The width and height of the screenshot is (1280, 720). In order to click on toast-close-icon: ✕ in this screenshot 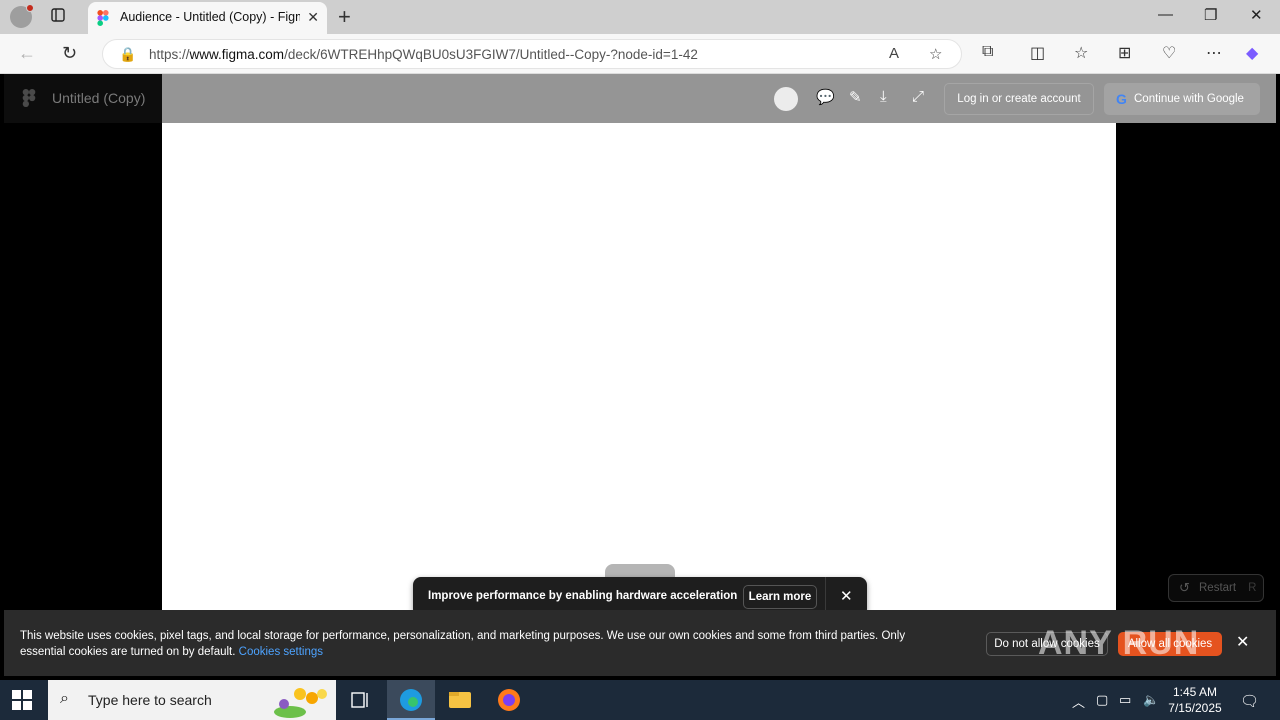, I will do `click(846, 596)`.